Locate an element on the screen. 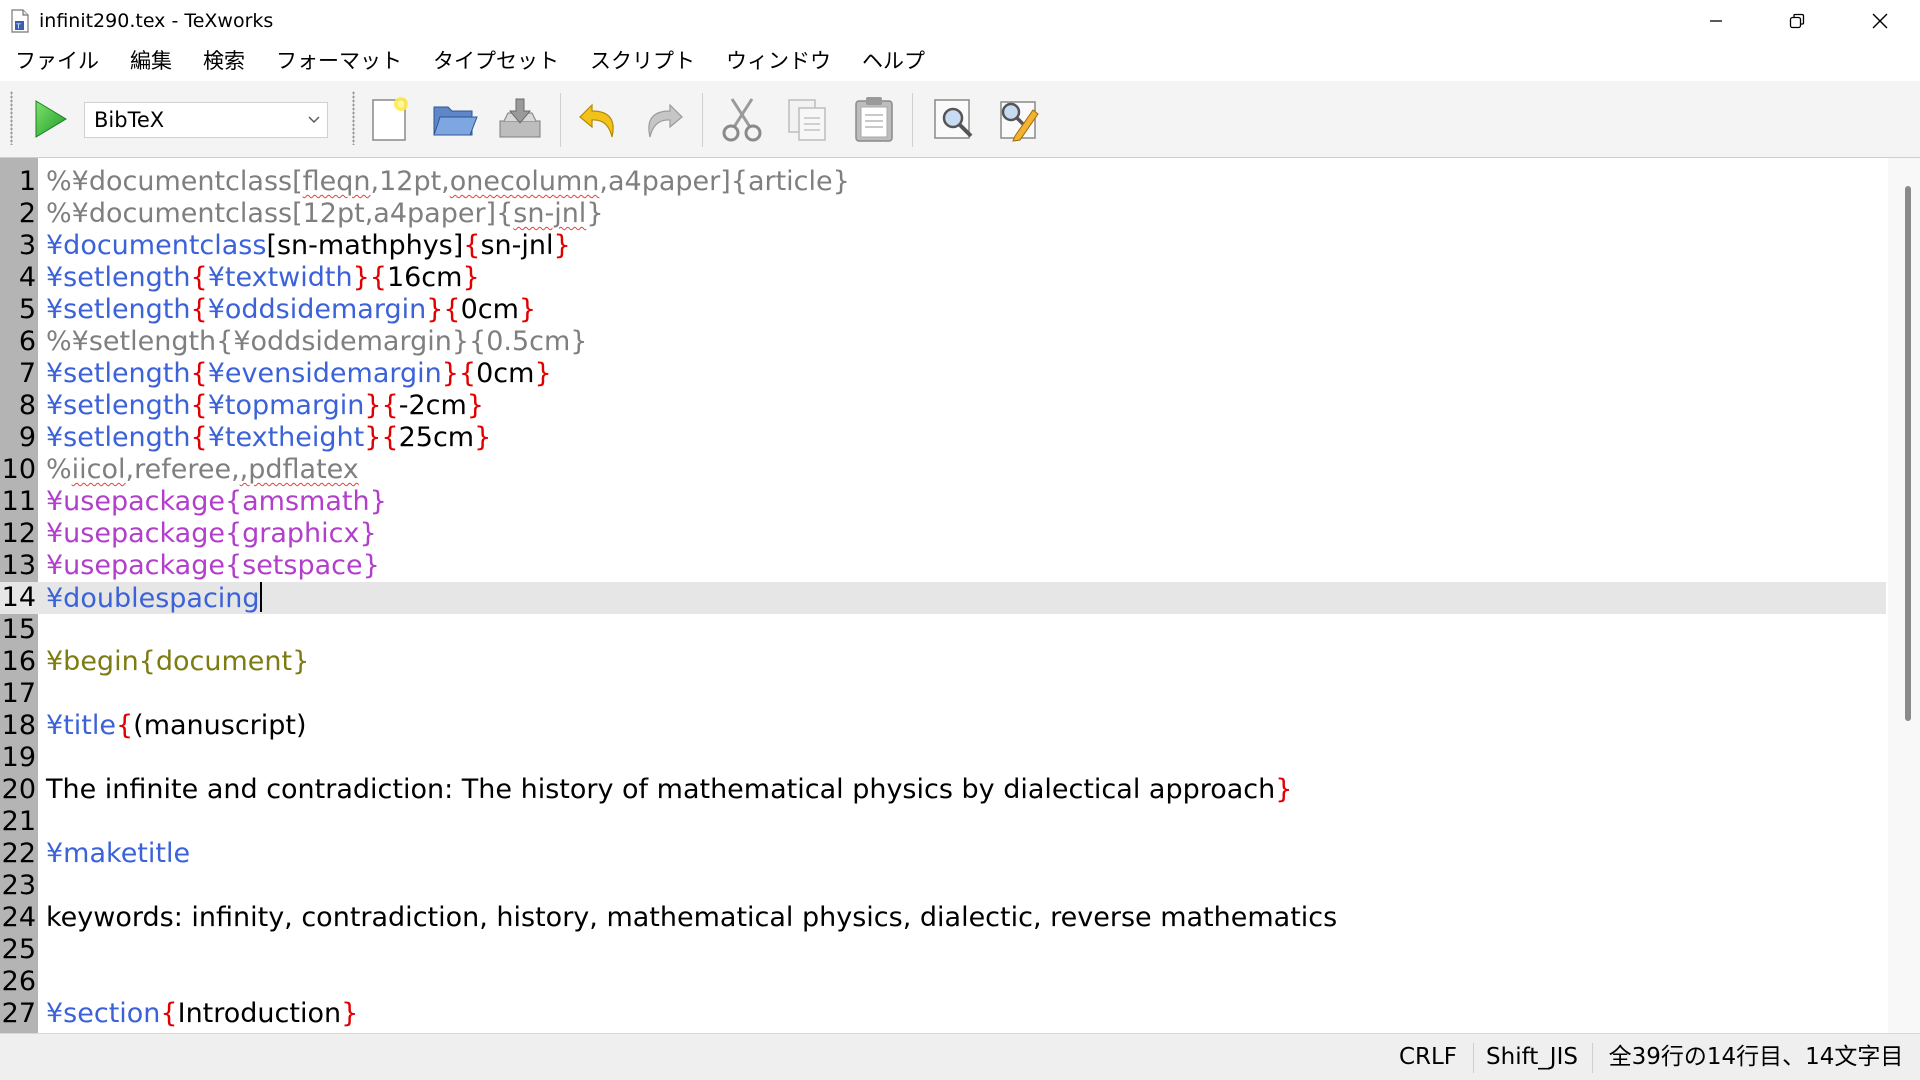 This screenshot has width=1920, height=1080. replace-button is located at coordinates (1018, 119).